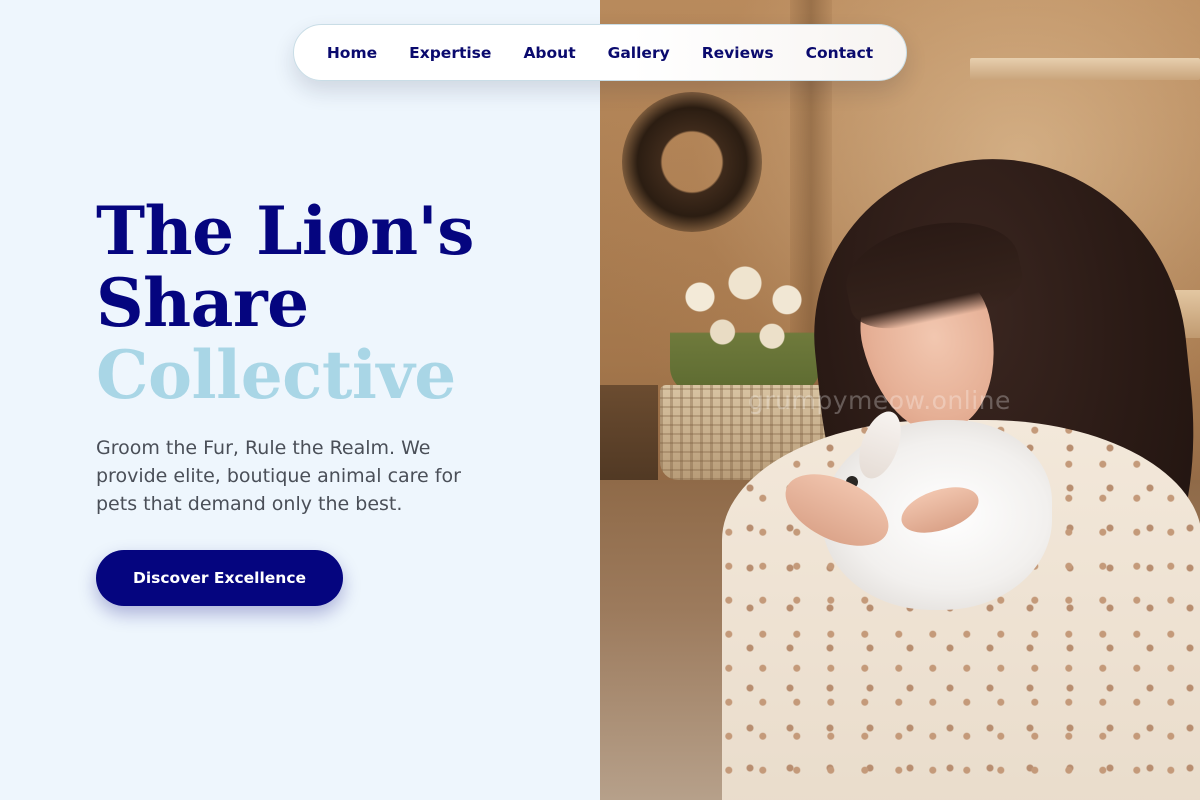 This screenshot has width=1200, height=800. What do you see at coordinates (639, 53) in the screenshot?
I see `nav-link-gallery: Gallery` at bounding box center [639, 53].